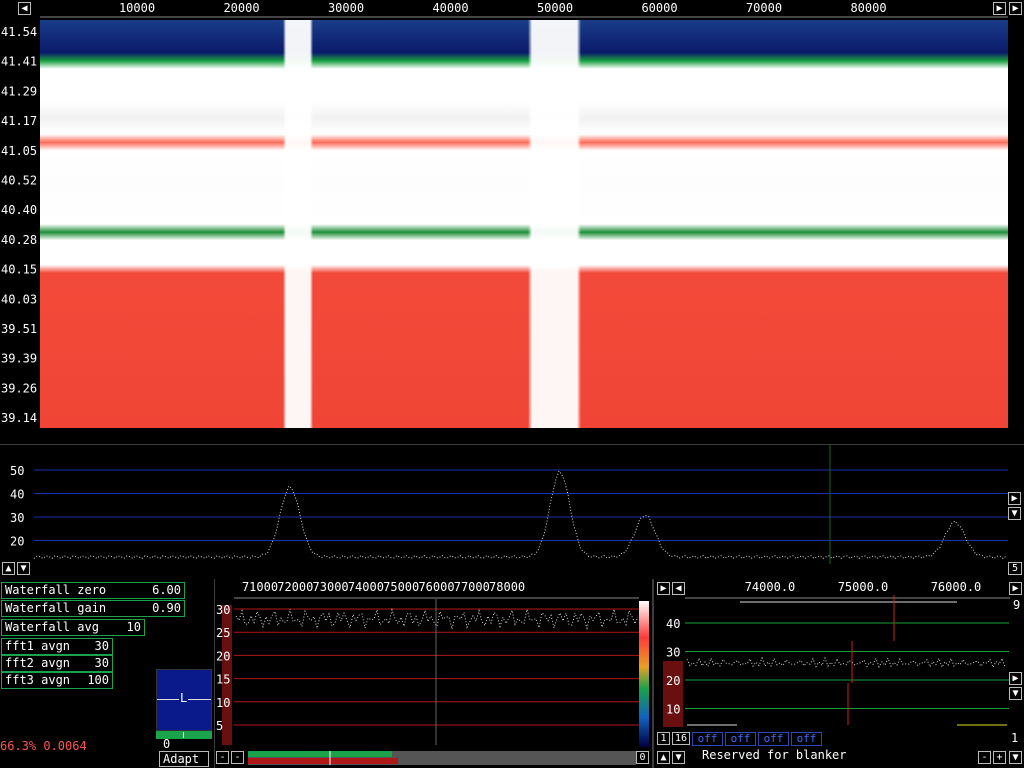 This screenshot has width=1024, height=768. Describe the element at coordinates (19, 329) in the screenshot. I see `waterfall-time-label: 39.51` at that location.